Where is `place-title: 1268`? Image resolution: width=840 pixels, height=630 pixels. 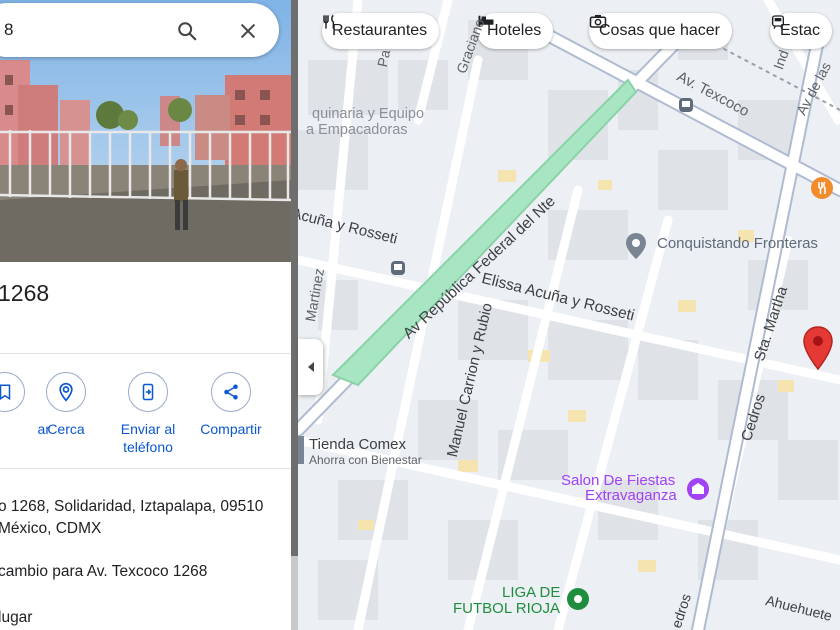 place-title: 1268 is located at coordinates (25, 293).